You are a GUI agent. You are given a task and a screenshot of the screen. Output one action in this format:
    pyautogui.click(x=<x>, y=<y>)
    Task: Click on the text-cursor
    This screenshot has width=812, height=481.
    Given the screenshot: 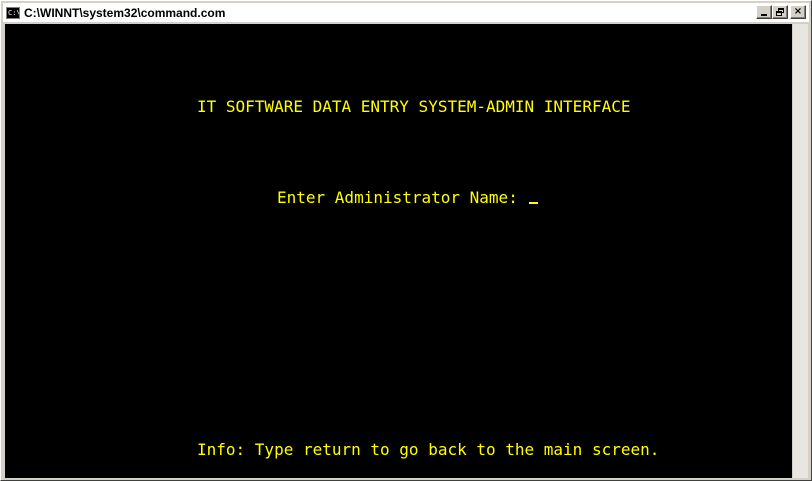 What is the action you would take?
    pyautogui.click(x=534, y=203)
    